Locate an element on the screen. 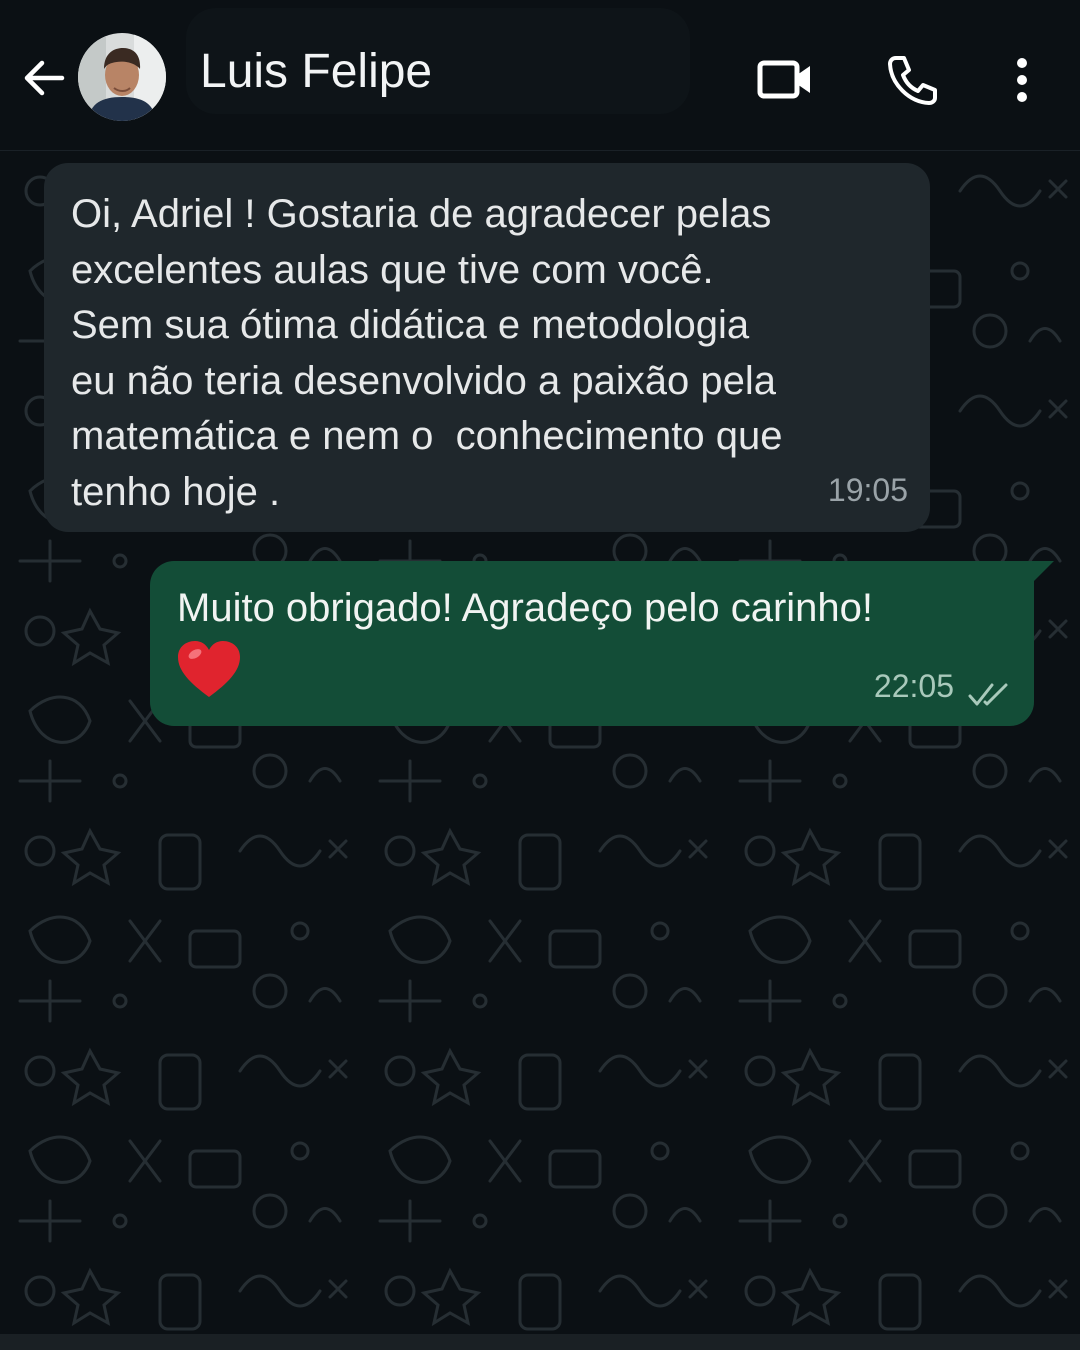 The height and width of the screenshot is (1350, 1080). message-time: 19:05 is located at coordinates (867, 489).